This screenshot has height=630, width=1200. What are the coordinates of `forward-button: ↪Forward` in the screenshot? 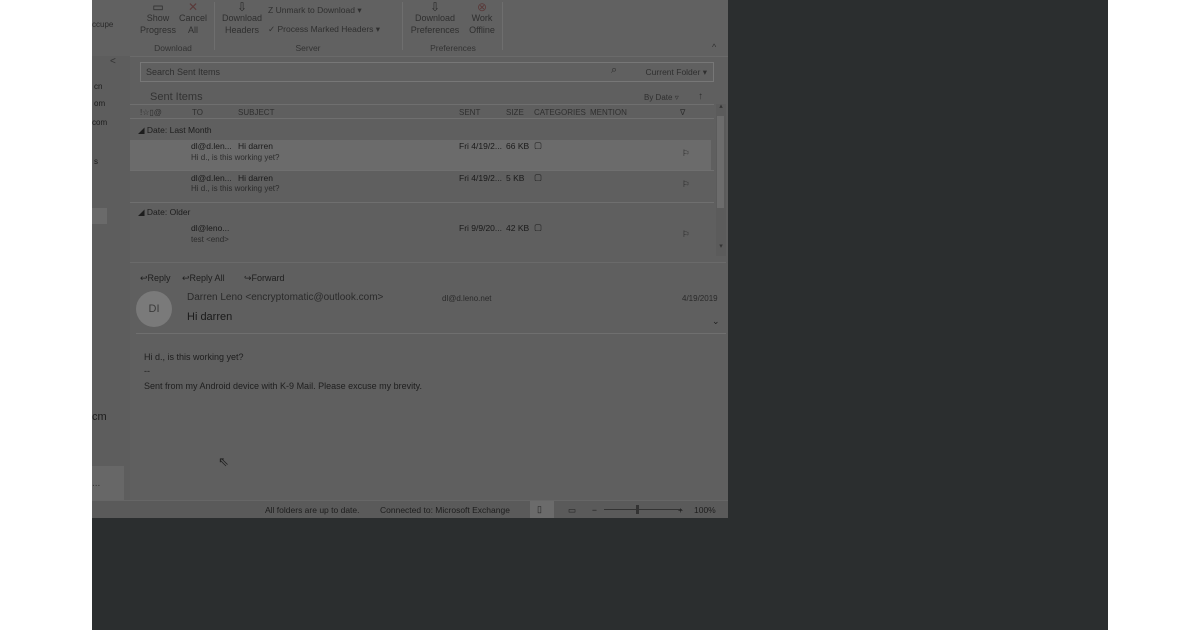 It's located at (264, 278).